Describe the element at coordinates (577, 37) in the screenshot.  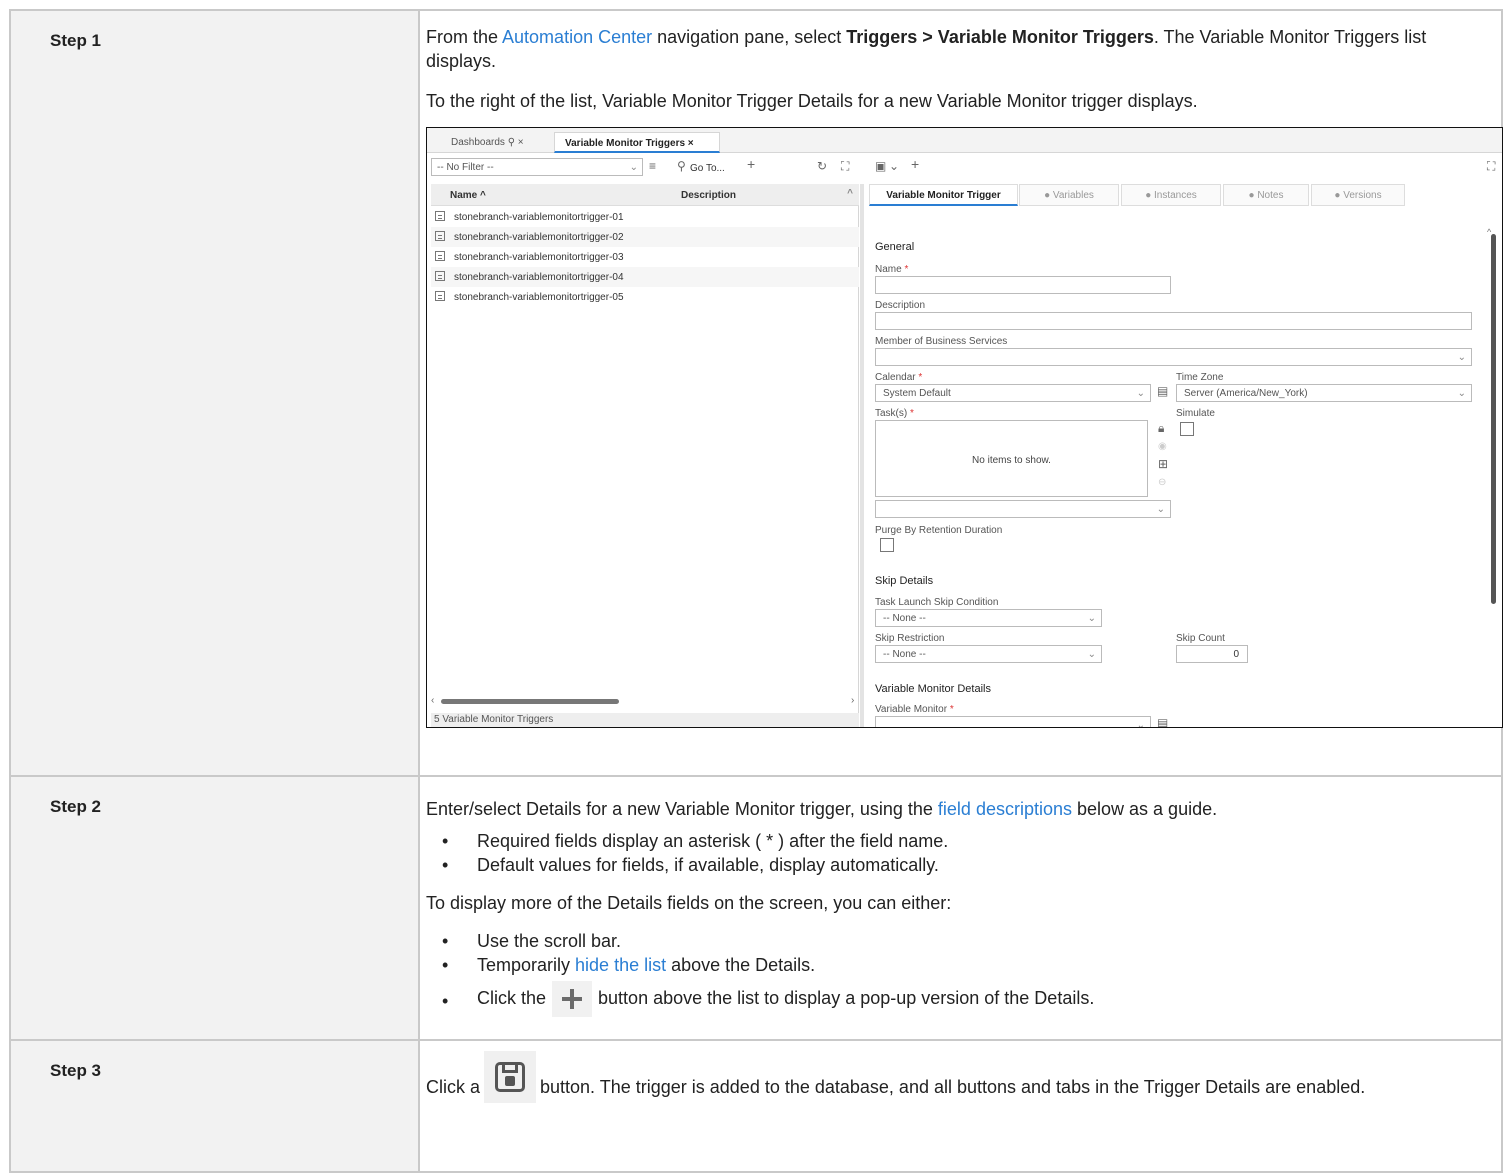
I see `automation-center-link: Automation Center` at that location.